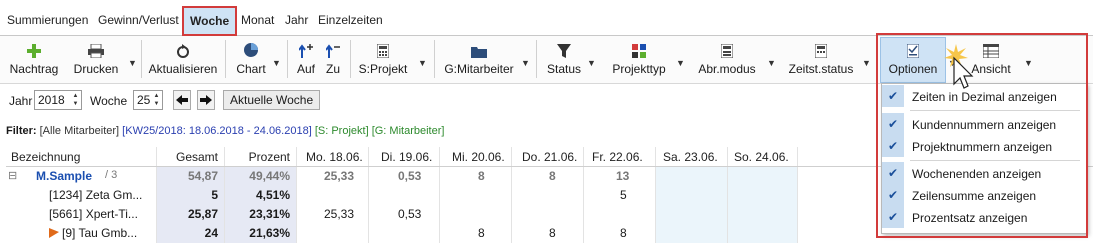  I want to click on header-bezeichnung: Bezeichnung, so click(45, 157).